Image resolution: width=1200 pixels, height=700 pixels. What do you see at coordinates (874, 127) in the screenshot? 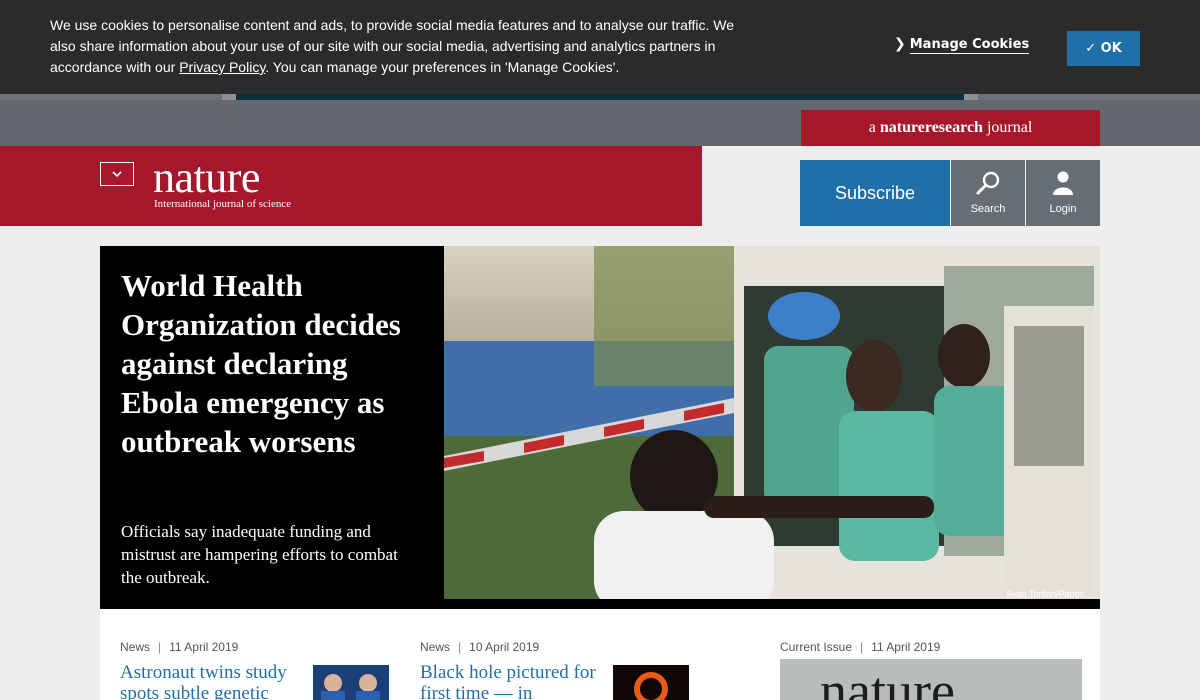
I see `badge-prefix: a` at bounding box center [874, 127].